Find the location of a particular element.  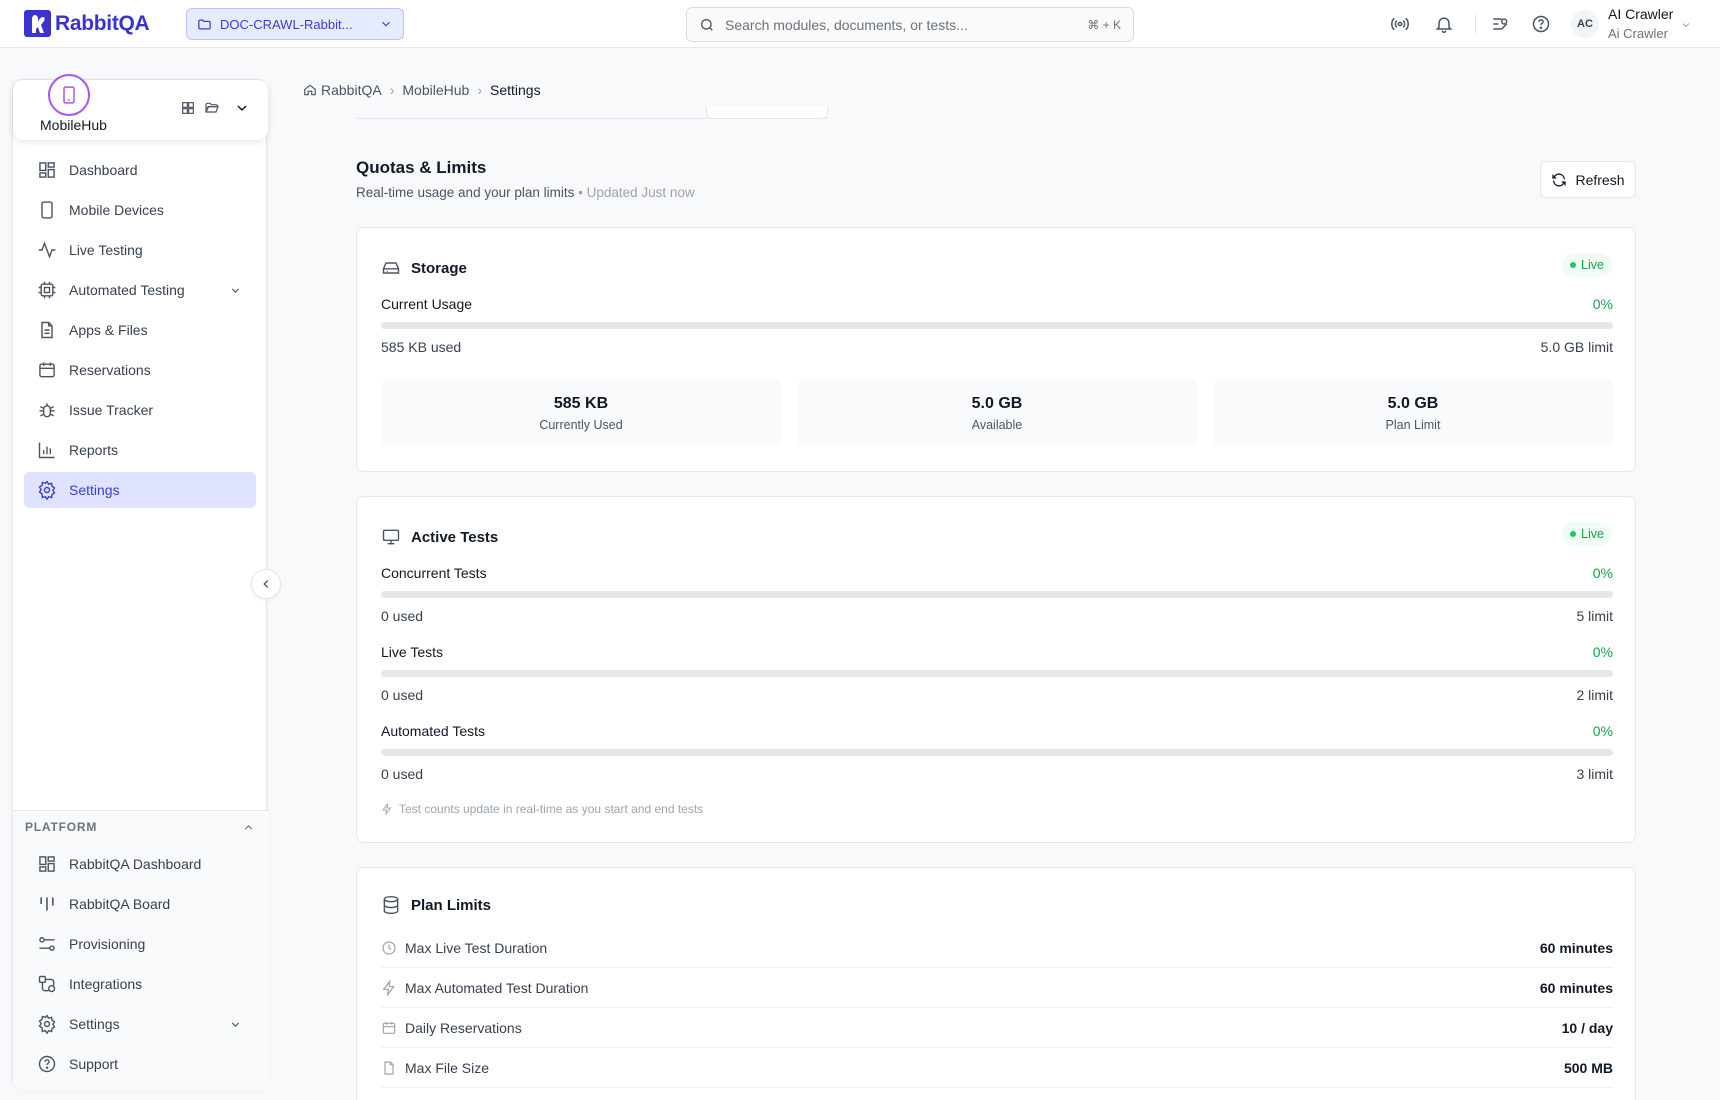

metric-label: Concurrent Tests is located at coordinates (434, 573).